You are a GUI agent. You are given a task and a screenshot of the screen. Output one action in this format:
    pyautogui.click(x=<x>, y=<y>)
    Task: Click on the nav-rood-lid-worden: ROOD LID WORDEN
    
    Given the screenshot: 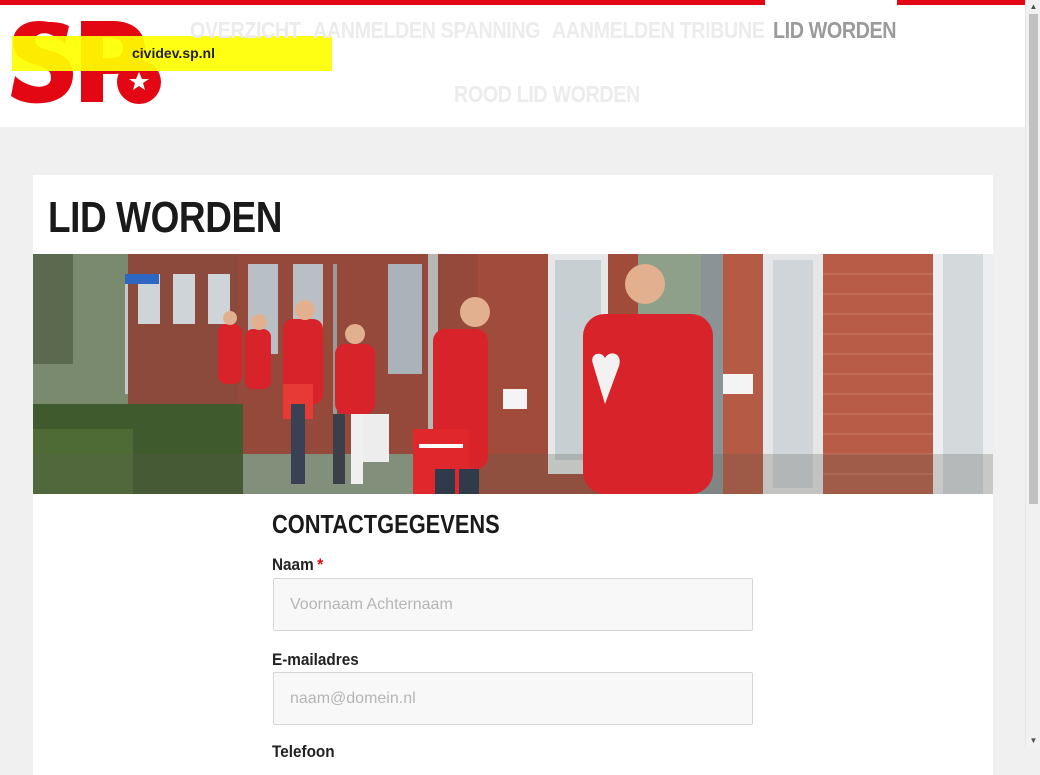 What is the action you would take?
    pyautogui.click(x=547, y=94)
    